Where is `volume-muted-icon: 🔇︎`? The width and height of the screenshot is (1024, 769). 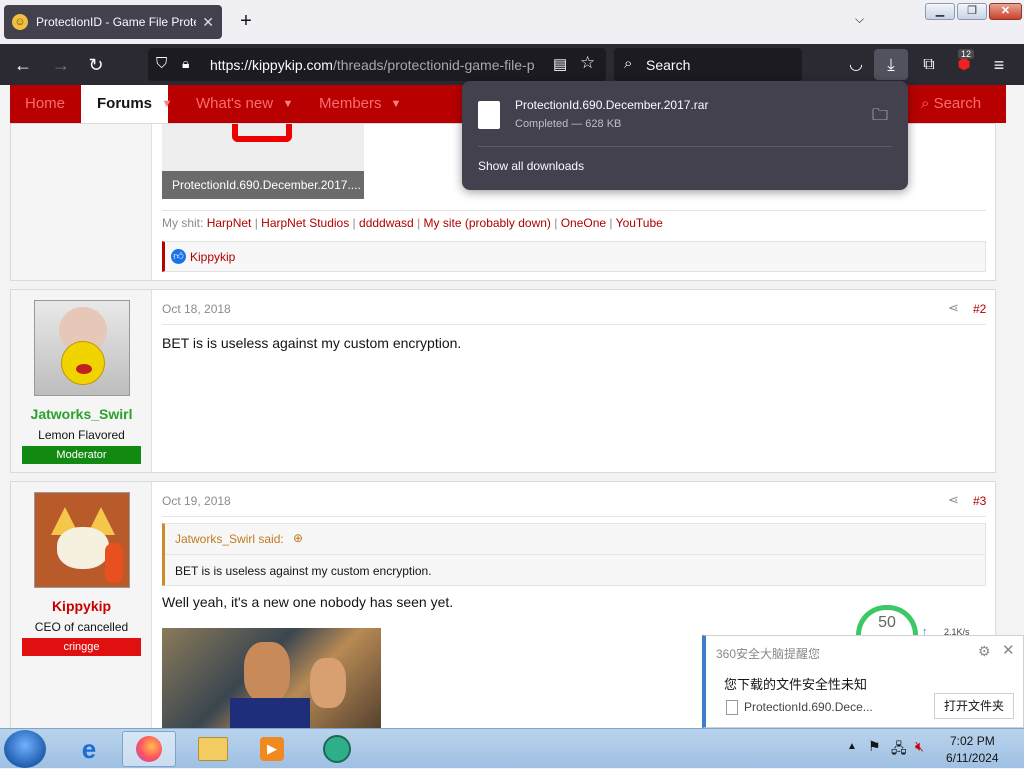
volume-muted-icon: 🔇︎ is located at coordinates (919, 746).